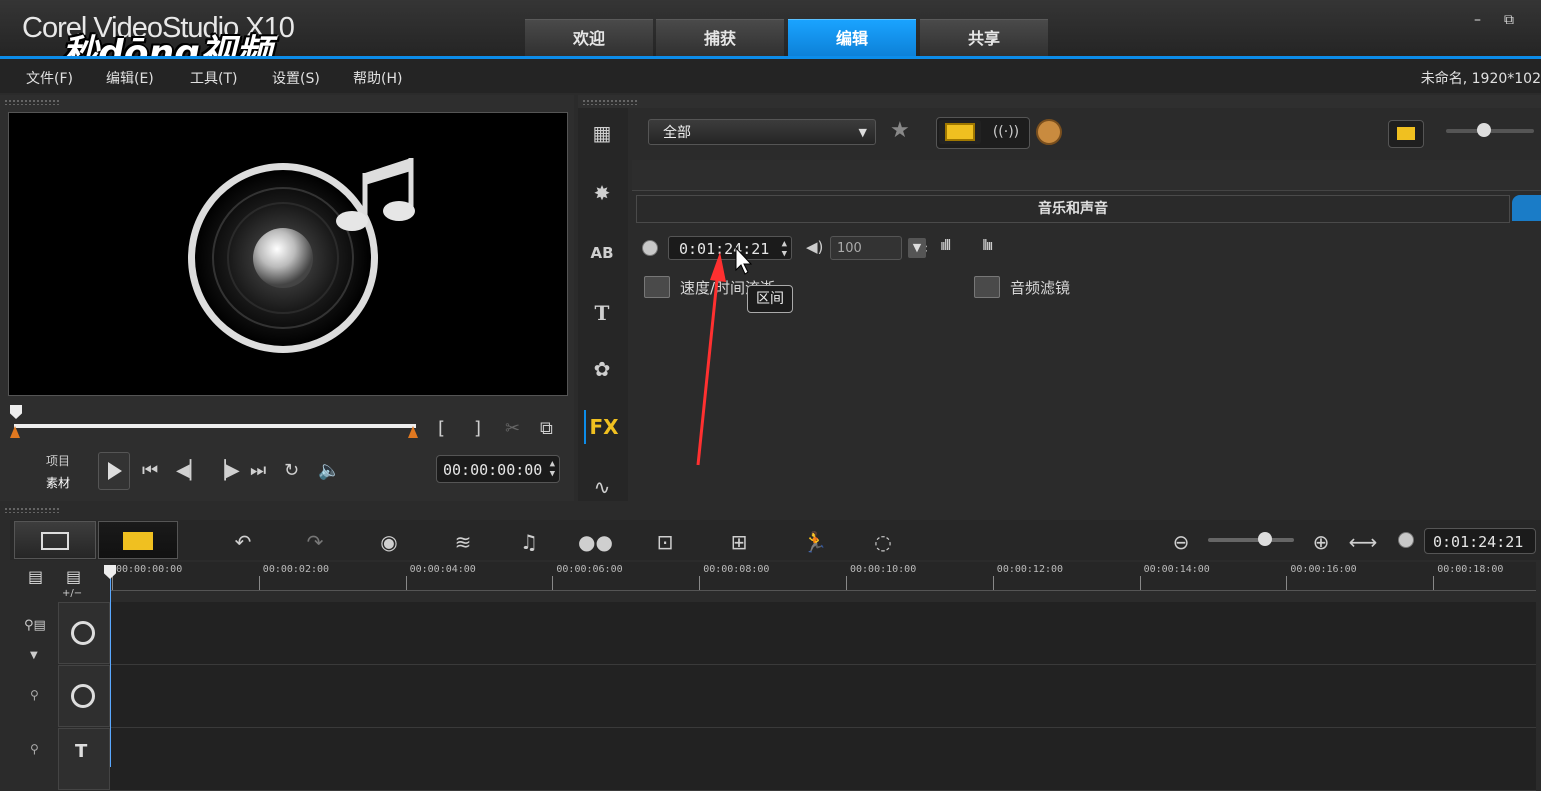 This screenshot has height=791, width=1541. I want to click on sound-mixer-icon: ≋, so click(463, 542).